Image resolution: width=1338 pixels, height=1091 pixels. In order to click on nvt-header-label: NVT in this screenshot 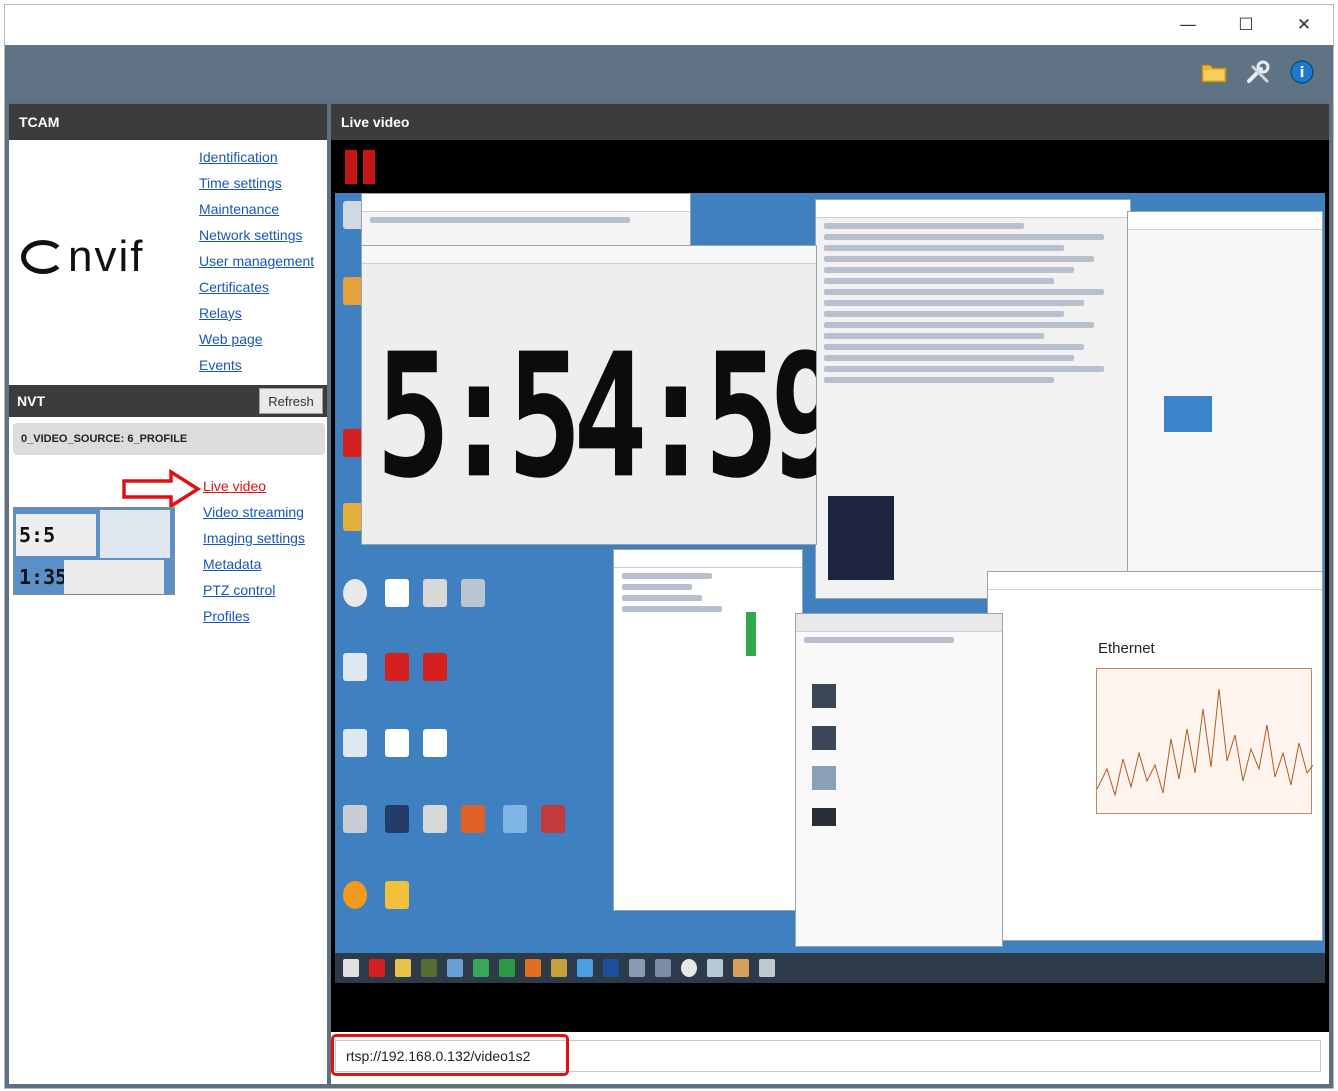, I will do `click(31, 401)`.